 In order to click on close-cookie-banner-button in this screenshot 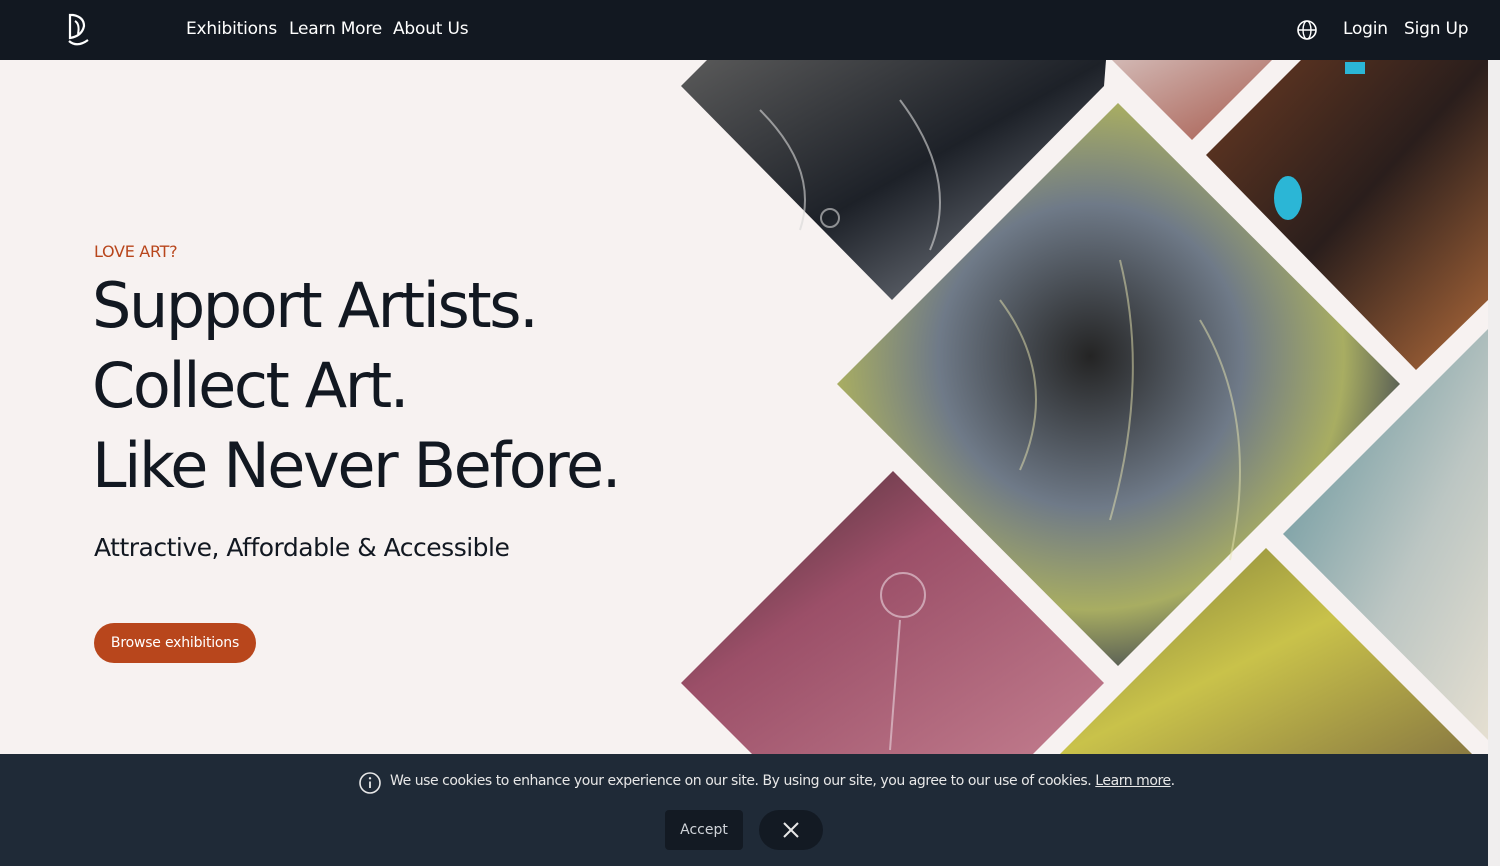, I will do `click(791, 830)`.